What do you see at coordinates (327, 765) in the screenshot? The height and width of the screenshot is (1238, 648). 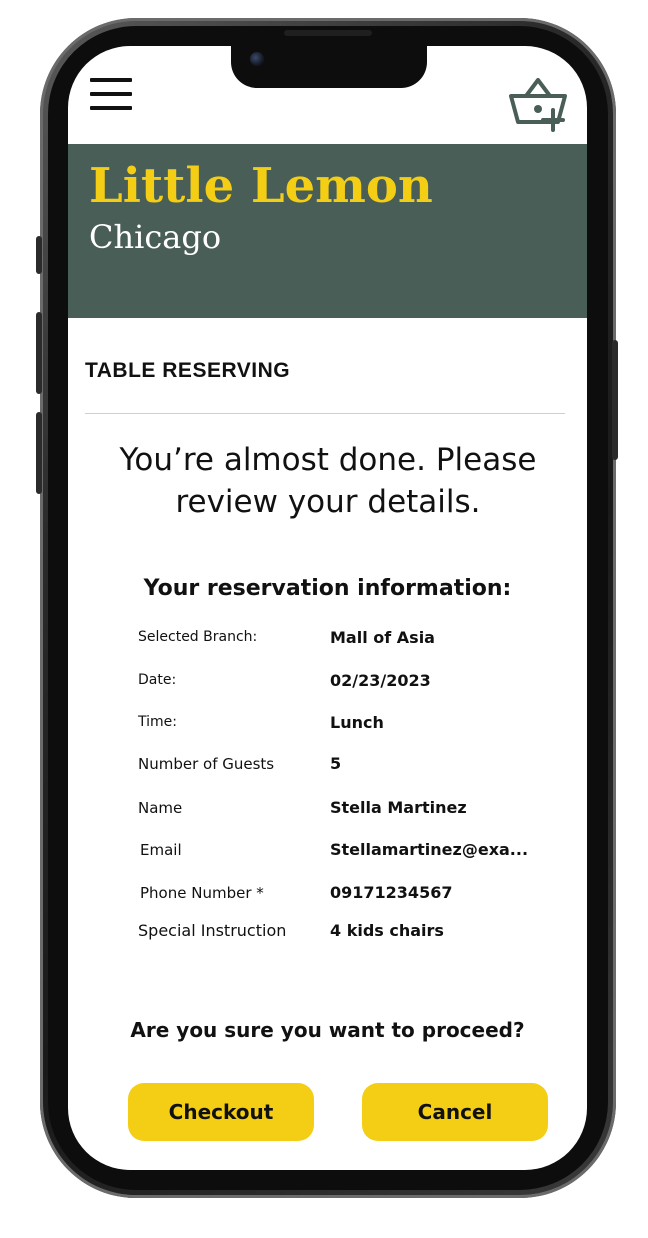 I see `detail-row-guests: Number of Guests 5` at bounding box center [327, 765].